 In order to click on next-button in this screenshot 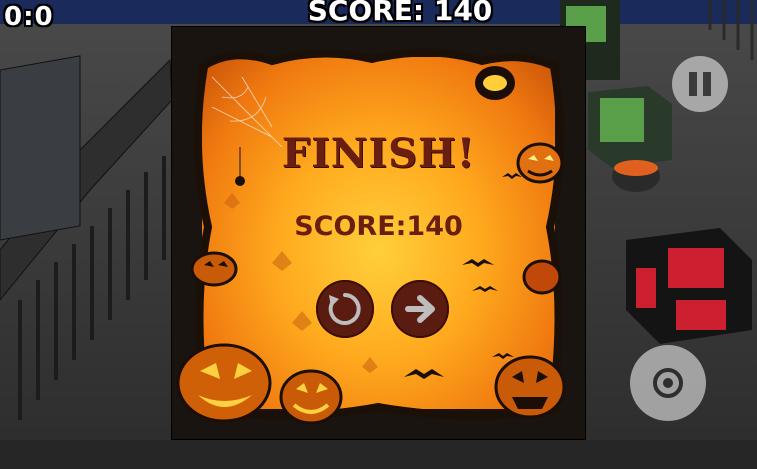, I will do `click(420, 309)`.